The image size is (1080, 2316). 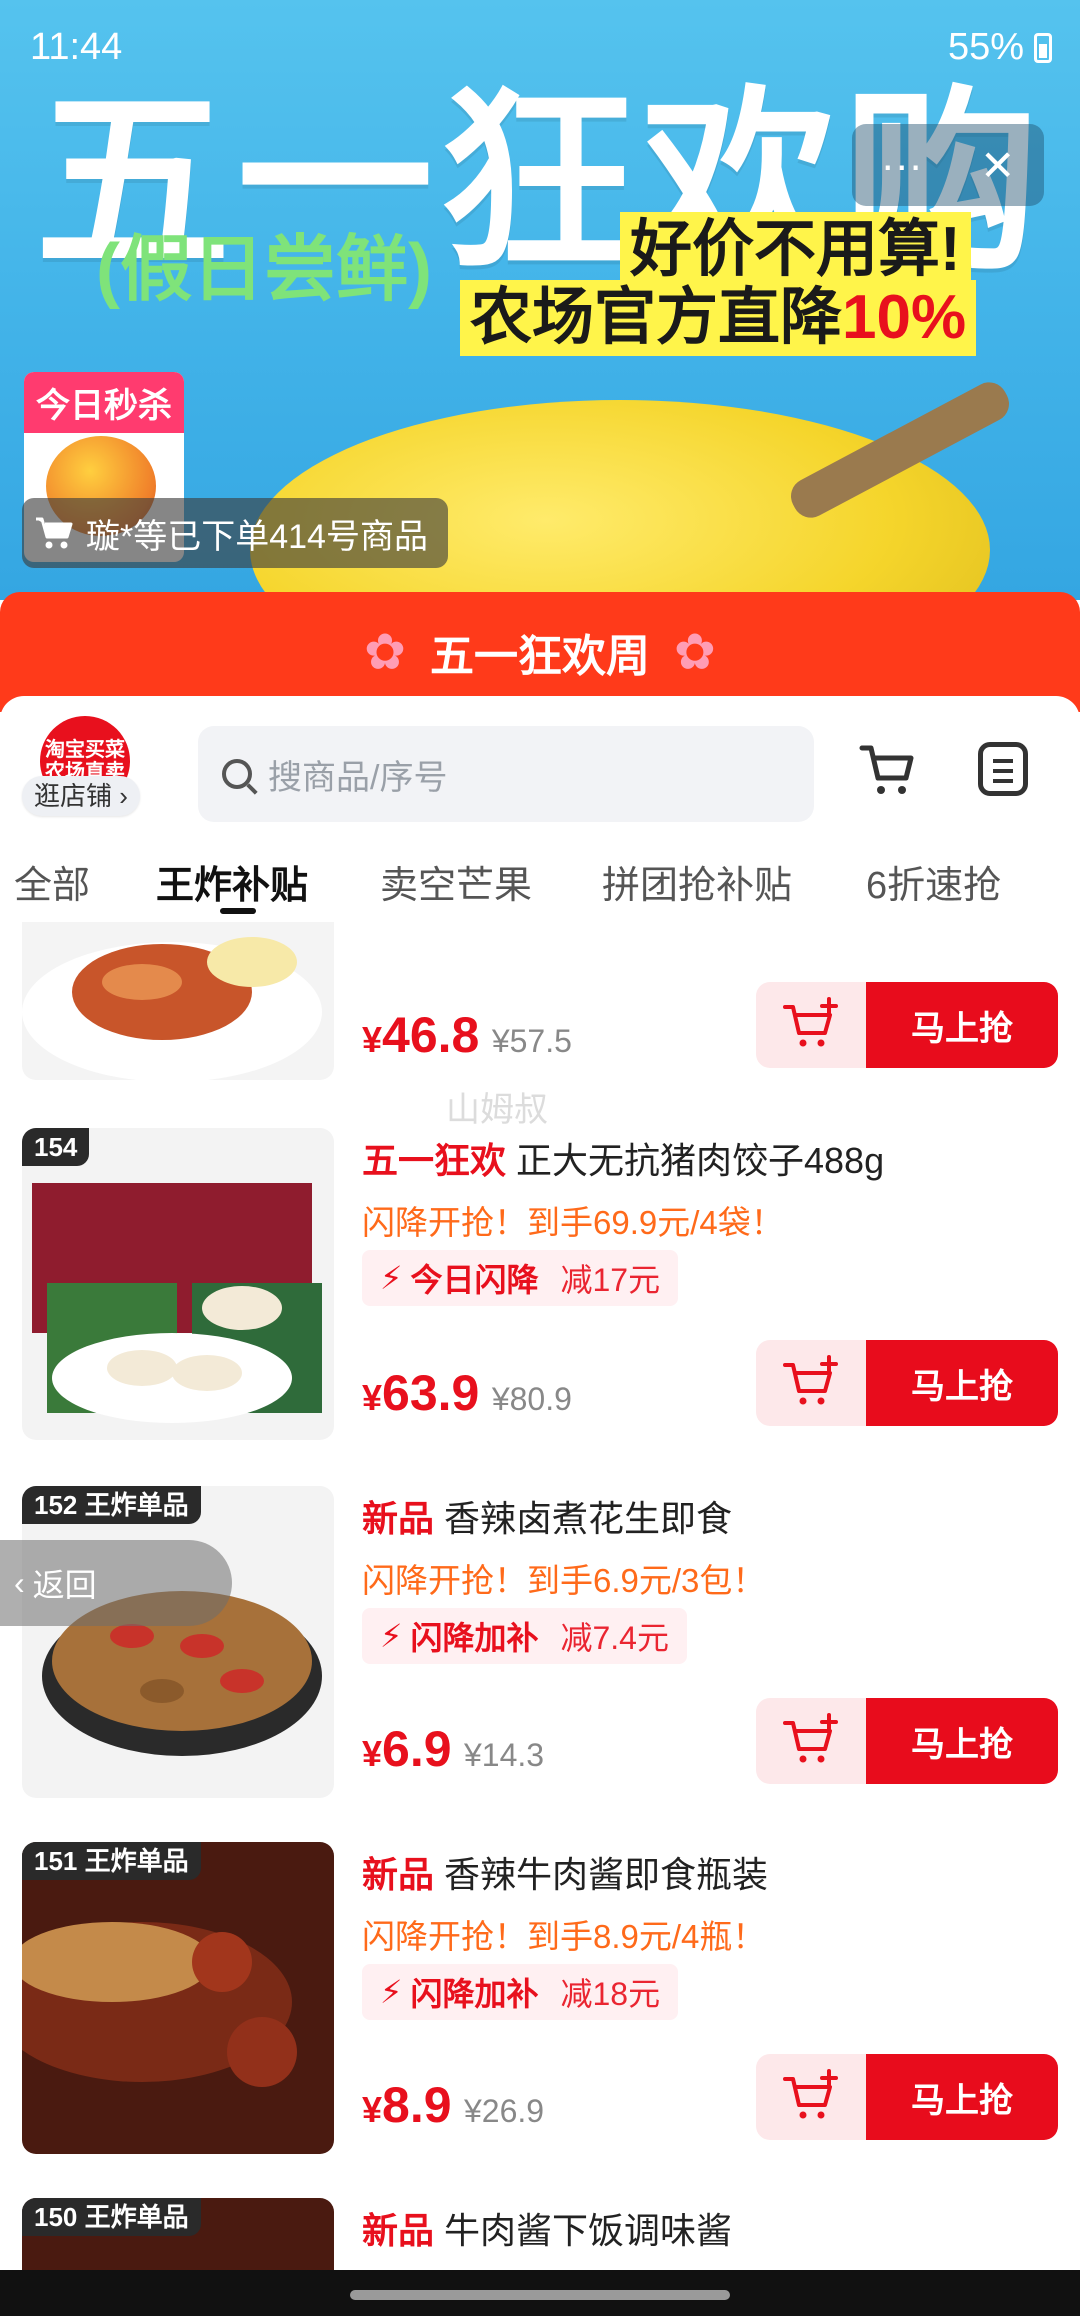 What do you see at coordinates (111, 1861) in the screenshot?
I see `rank-tag: 151 王炸单品` at bounding box center [111, 1861].